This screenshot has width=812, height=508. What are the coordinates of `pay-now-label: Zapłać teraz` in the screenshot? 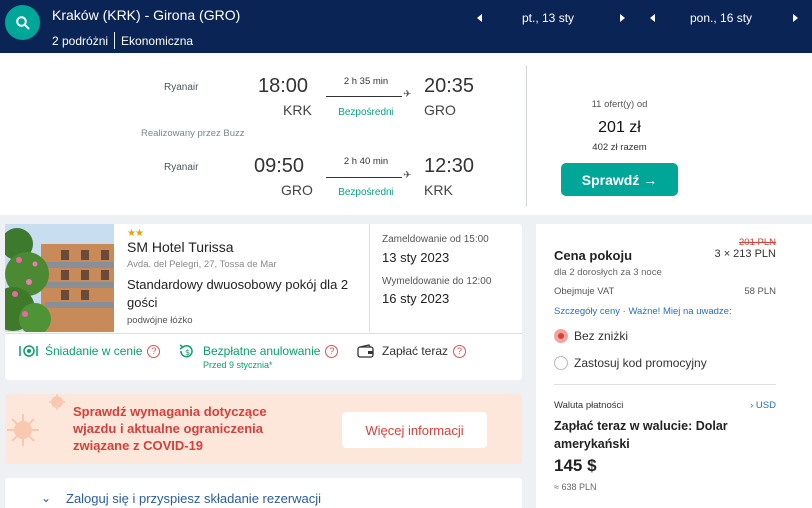 It's located at (415, 351).